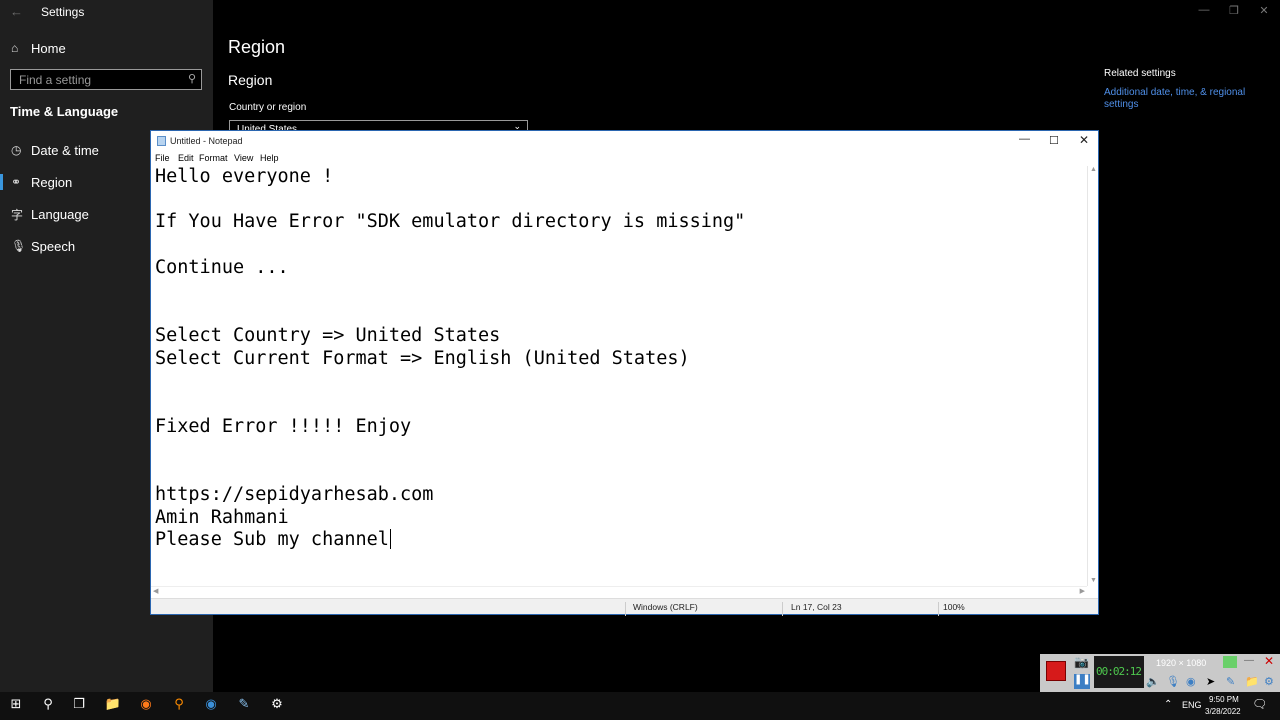  I want to click on notepad-app-icon, so click(161, 141).